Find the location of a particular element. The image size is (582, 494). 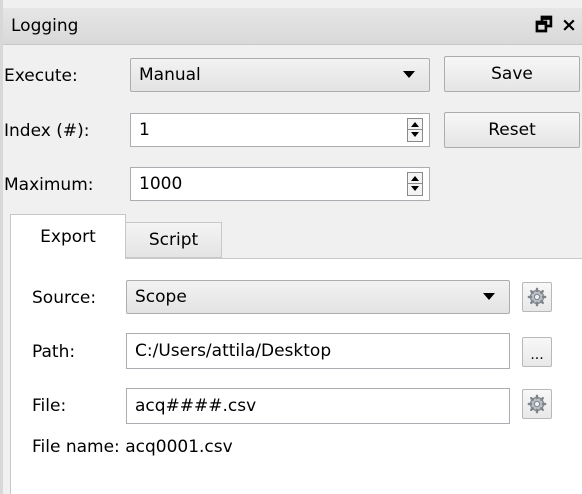

reset-button: Reset is located at coordinates (512, 130).